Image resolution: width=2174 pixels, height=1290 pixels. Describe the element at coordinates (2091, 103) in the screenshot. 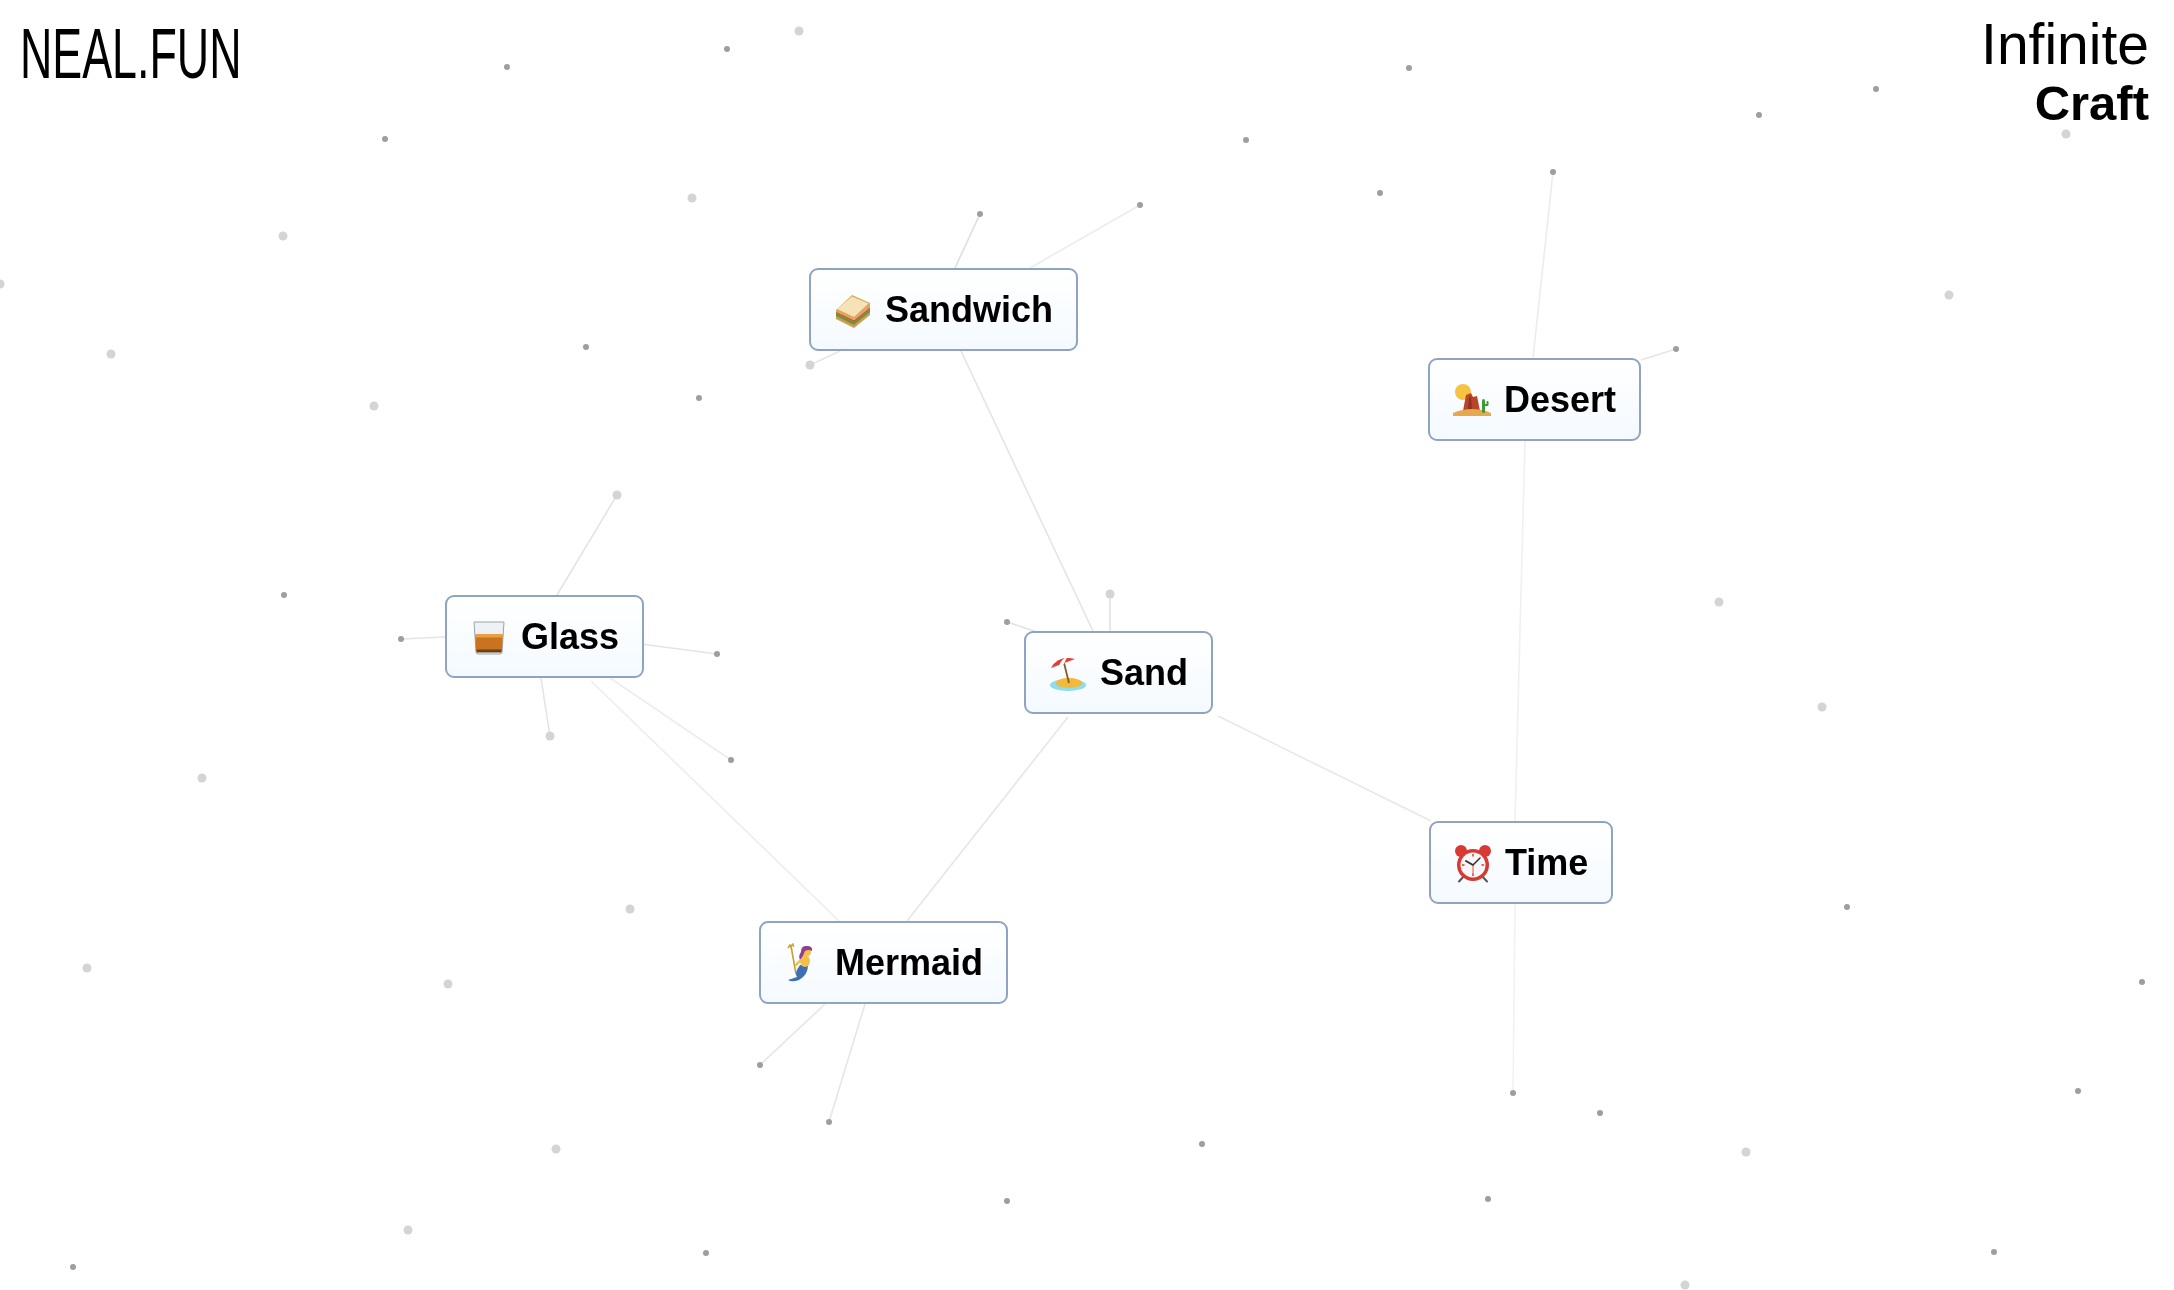

I see `logo-title: Craft` at that location.